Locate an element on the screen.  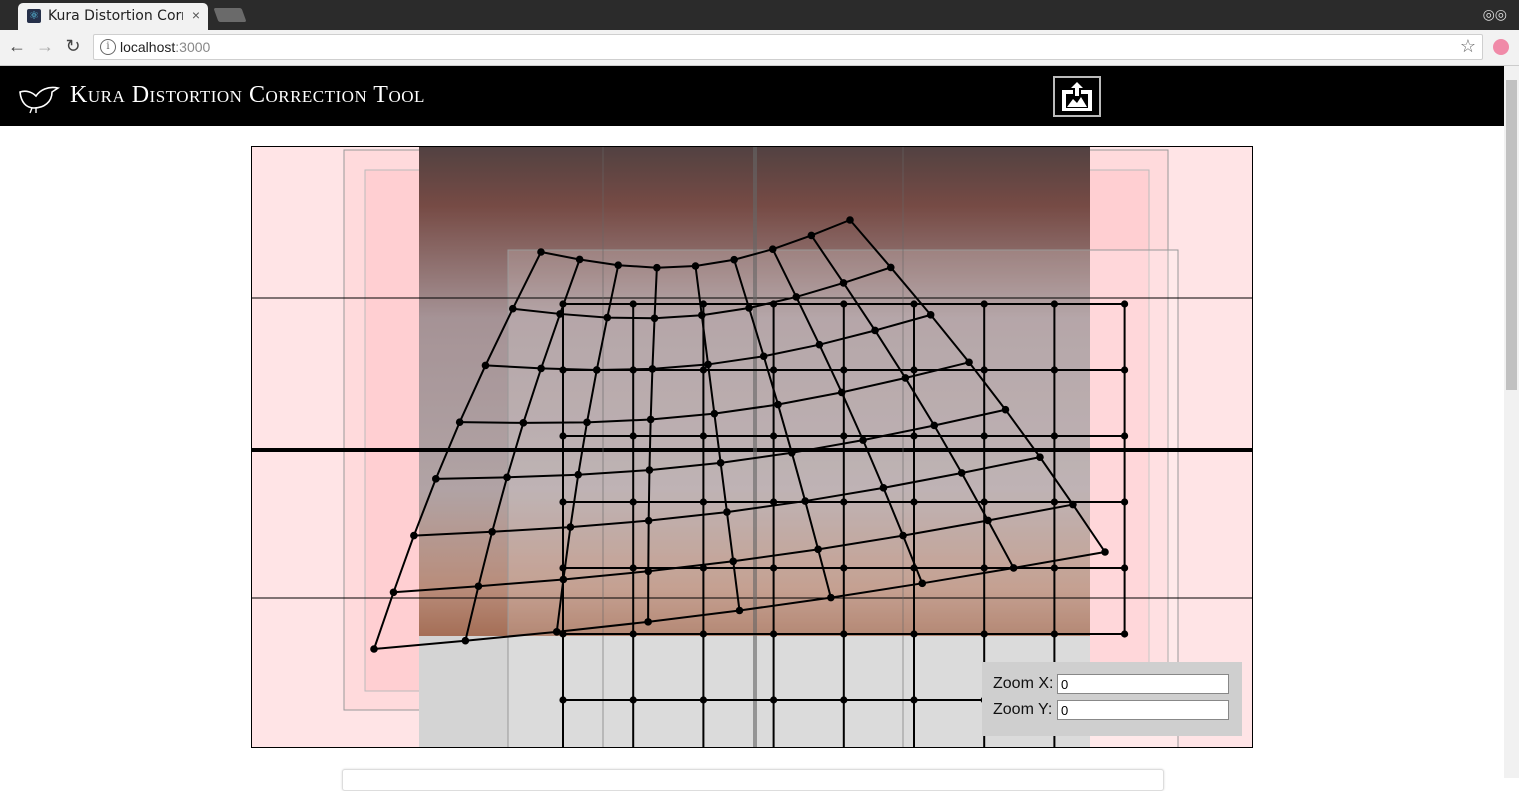
forward-arrow-icon: → is located at coordinates (45, 46).